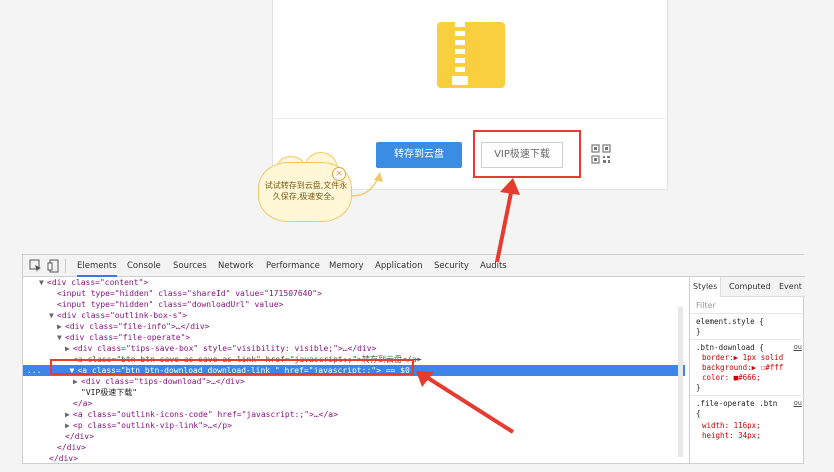  I want to click on styles-filter-input: Filter, so click(706, 305).